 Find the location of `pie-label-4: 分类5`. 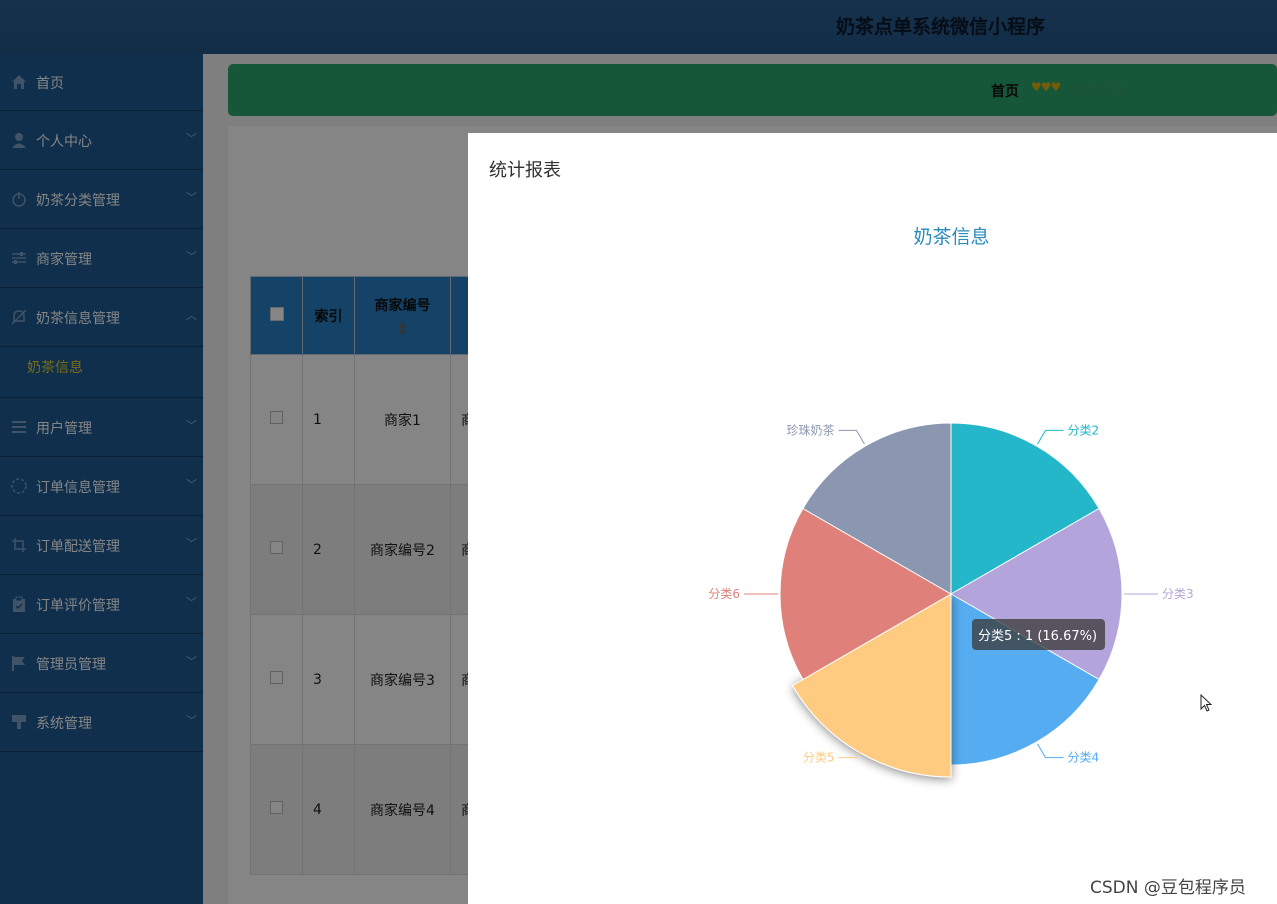

pie-label-4: 分类5 is located at coordinates (819, 758).